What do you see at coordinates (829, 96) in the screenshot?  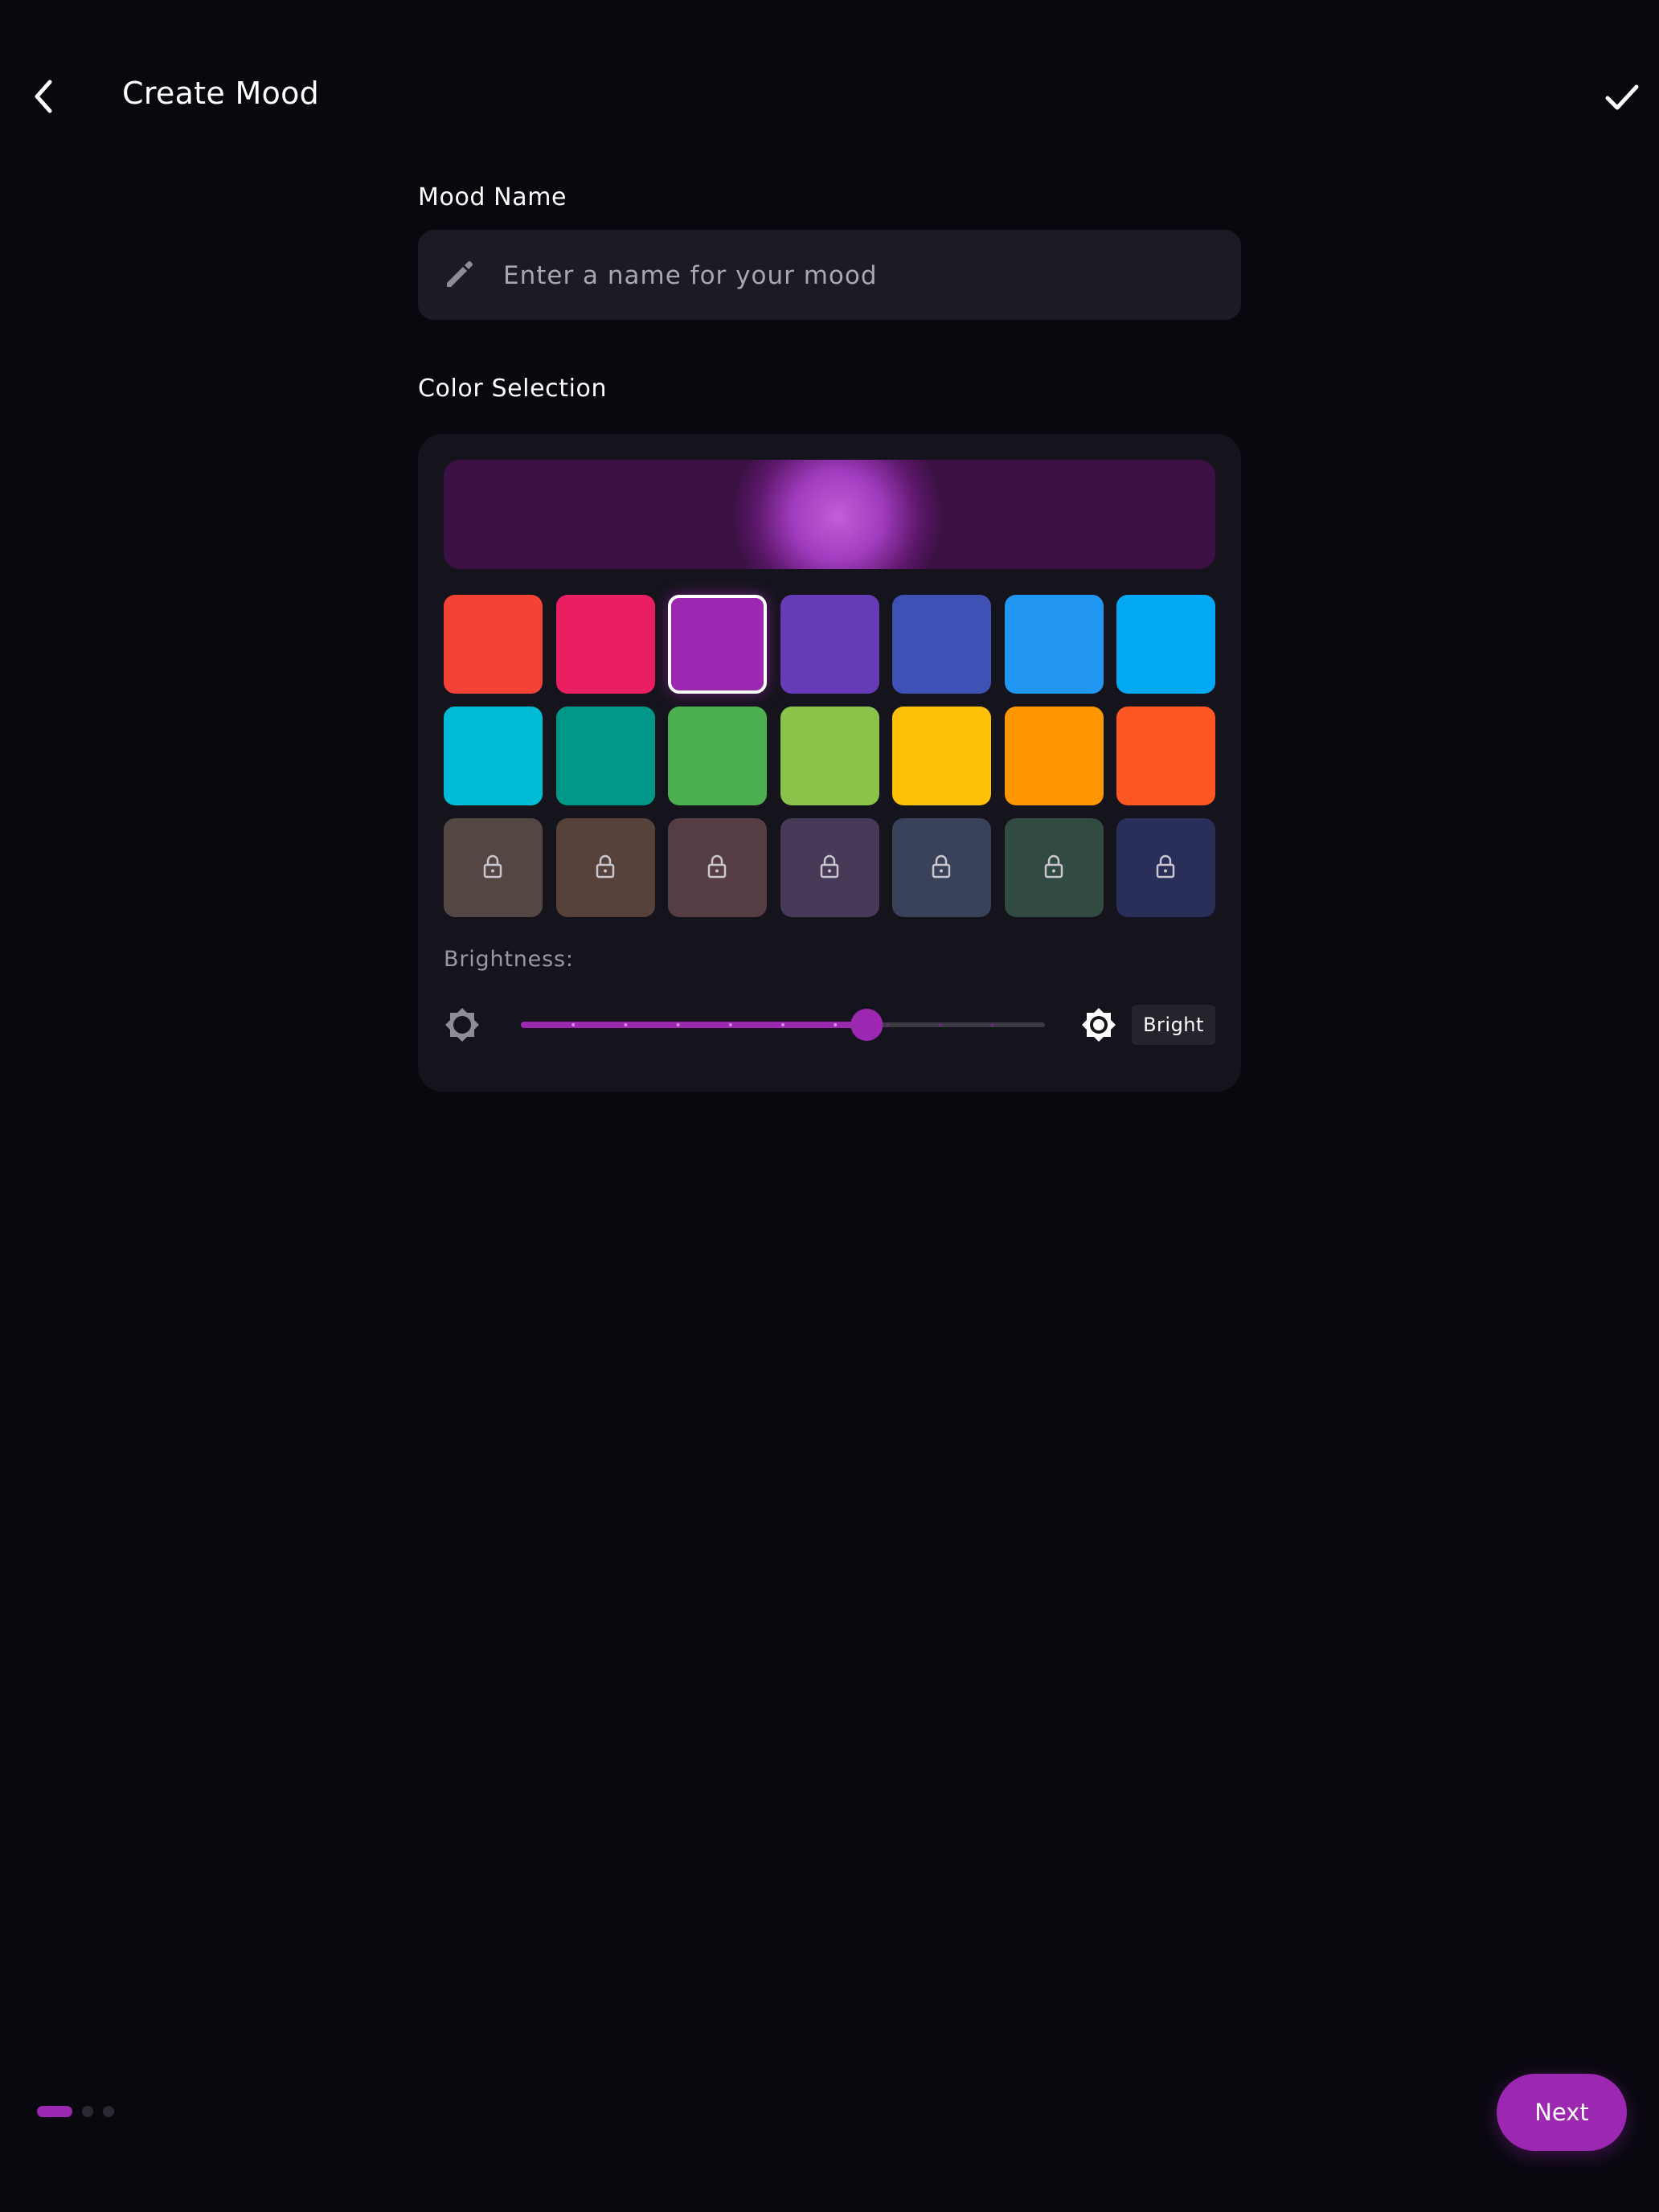 I see `app-bar: Create Mood` at bounding box center [829, 96].